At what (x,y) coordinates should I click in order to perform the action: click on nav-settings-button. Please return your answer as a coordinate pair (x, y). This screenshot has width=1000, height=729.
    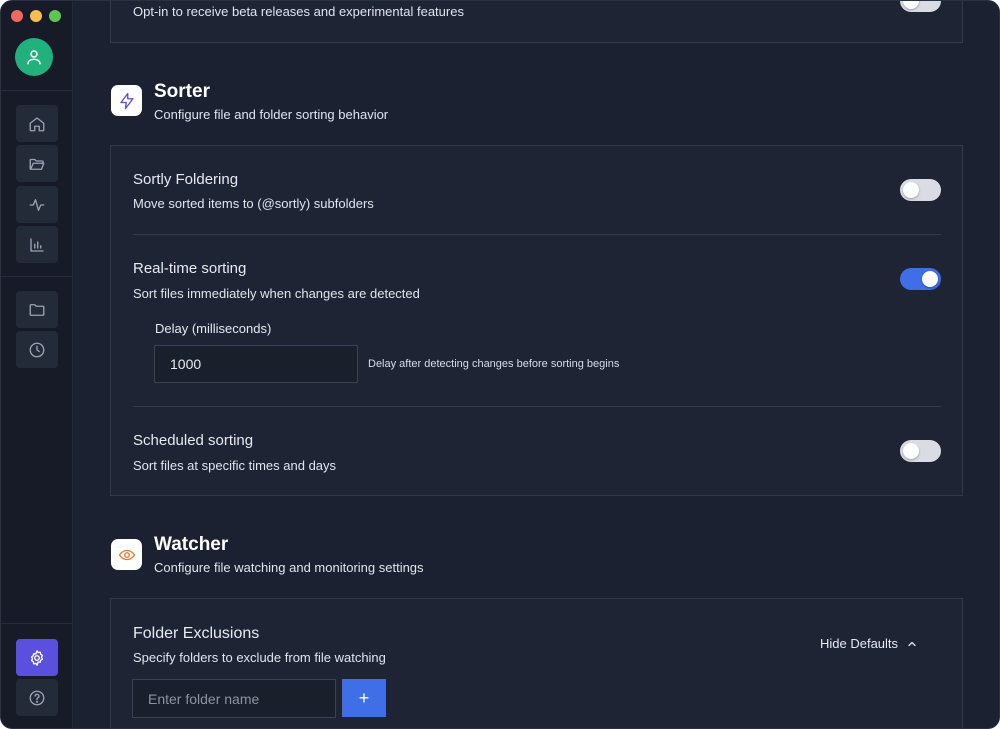
    Looking at the image, I should click on (37, 657).